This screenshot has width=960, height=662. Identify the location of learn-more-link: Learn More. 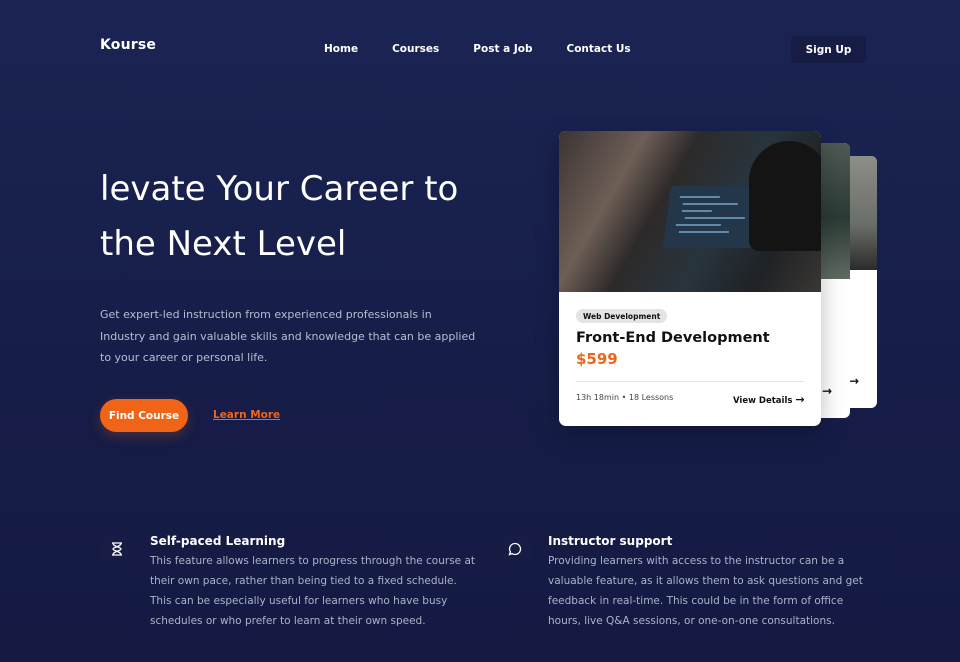
(246, 415).